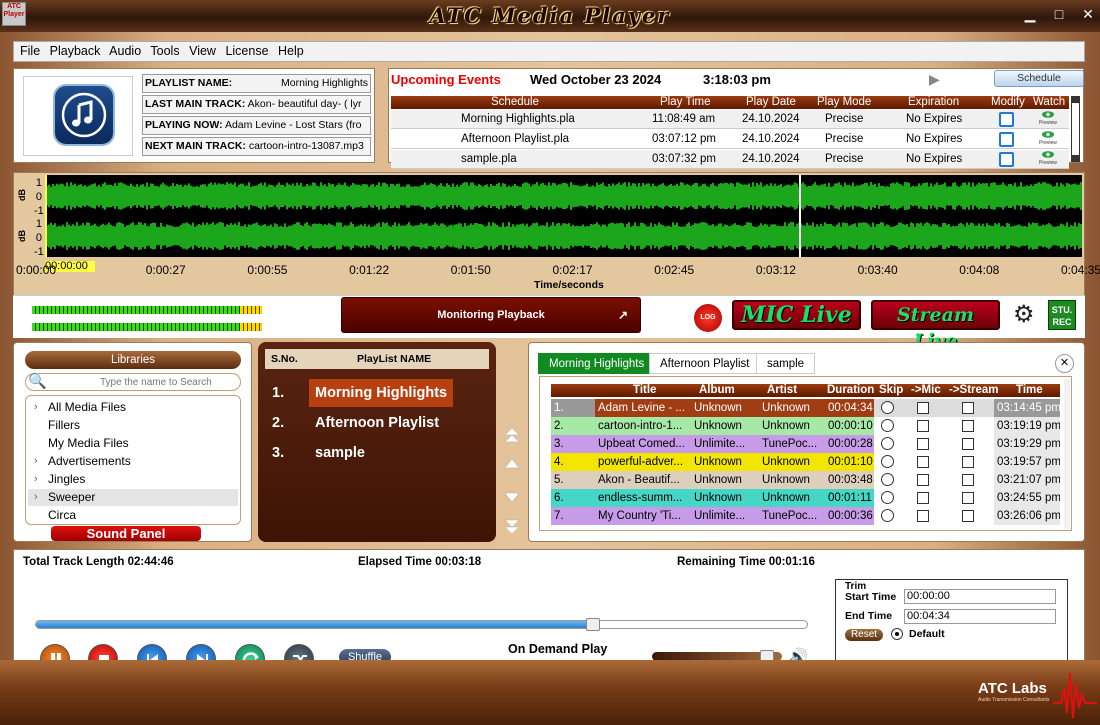 The image size is (1100, 725). I want to click on waveform-display, so click(563, 216).